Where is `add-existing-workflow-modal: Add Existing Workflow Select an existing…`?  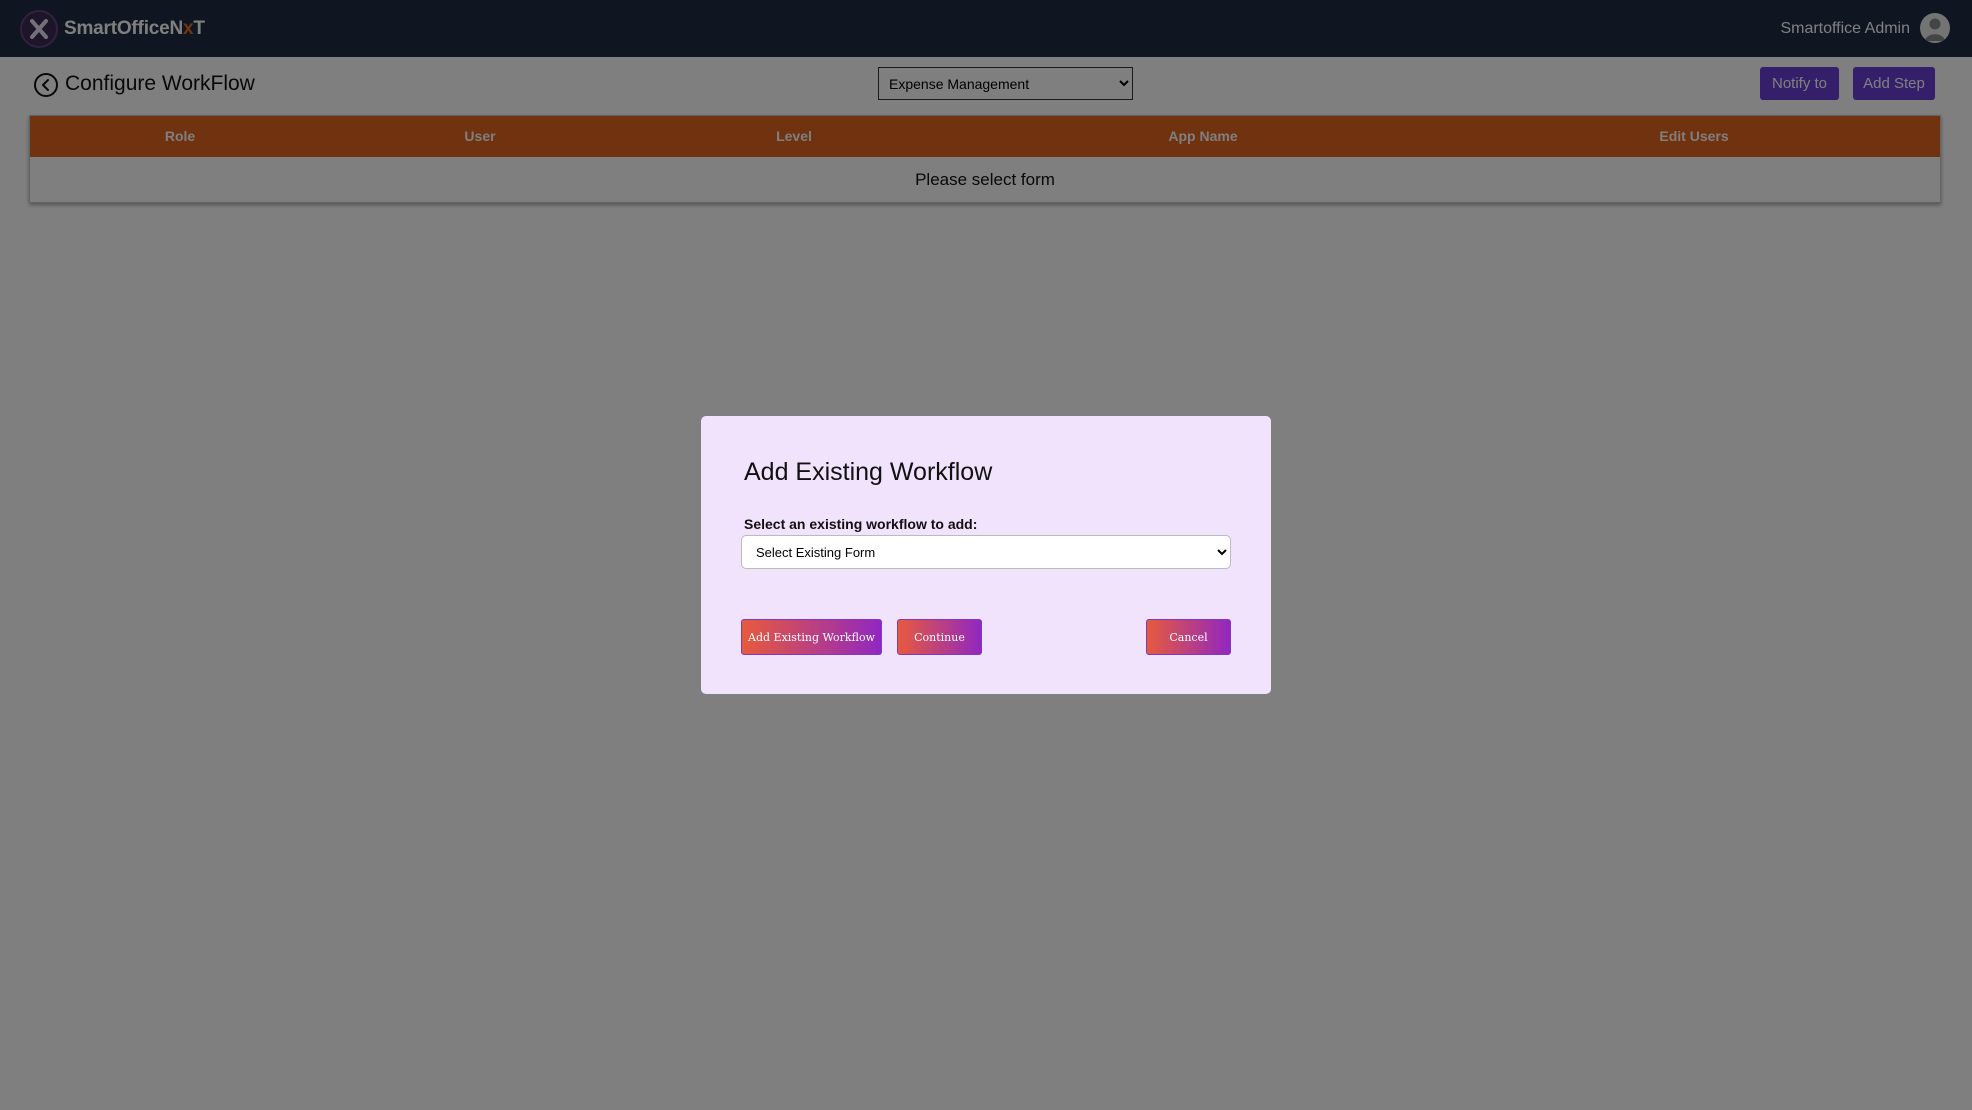 add-existing-workflow-modal: Add Existing Workflow Select an existing… is located at coordinates (986, 555).